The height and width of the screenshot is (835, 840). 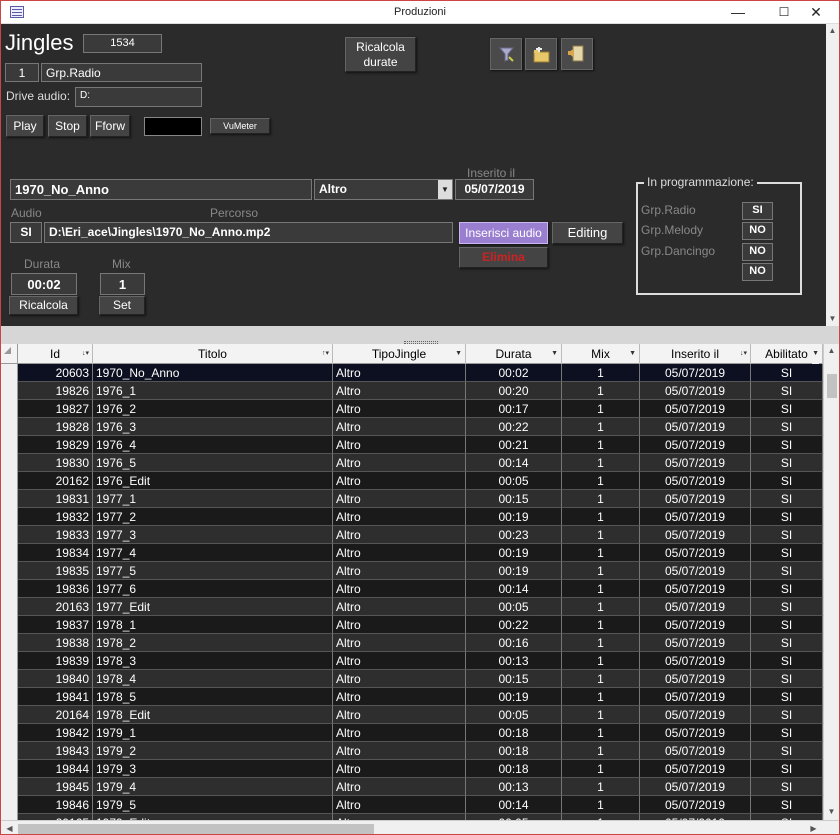 I want to click on audio-field: SI, so click(x=26, y=232).